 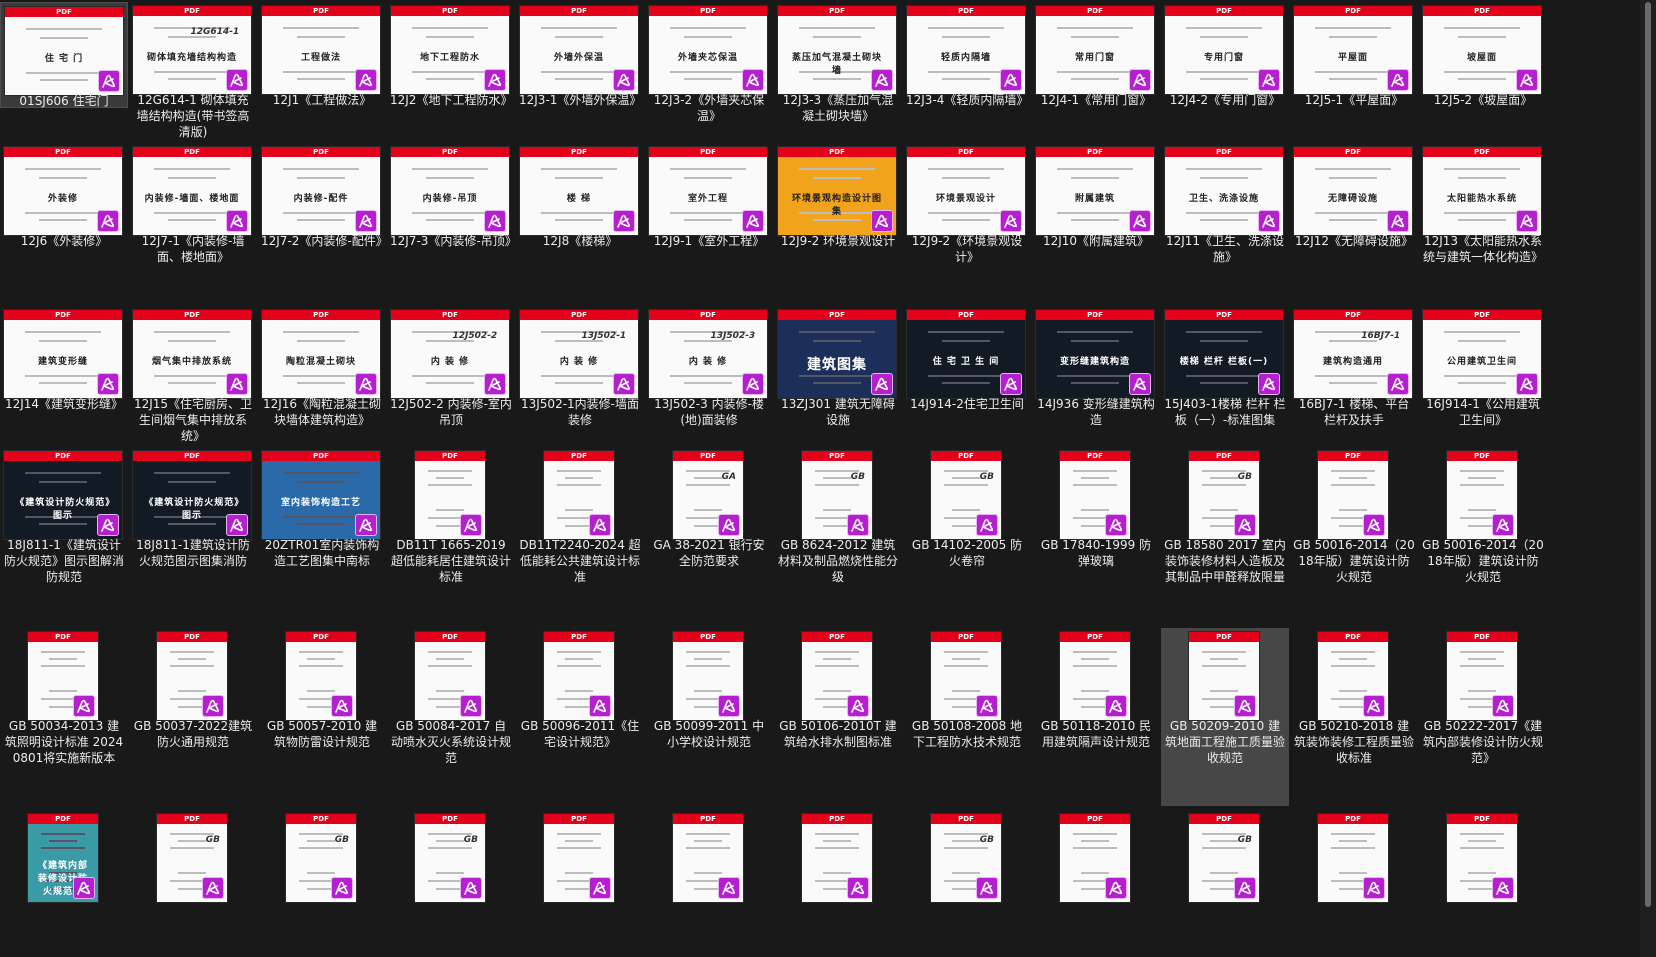 What do you see at coordinates (322, 55) in the screenshot?
I see `file-item: PDF 工程做法 12J1《工程做法》` at bounding box center [322, 55].